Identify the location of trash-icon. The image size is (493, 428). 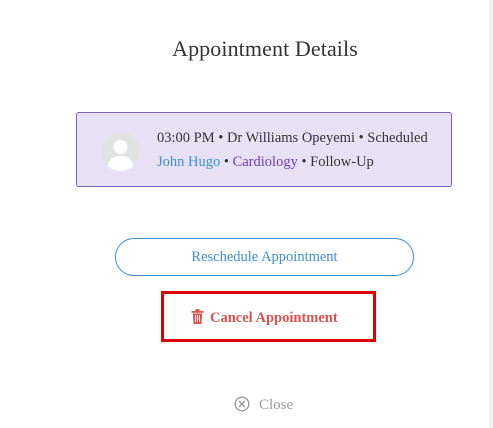
(197, 319).